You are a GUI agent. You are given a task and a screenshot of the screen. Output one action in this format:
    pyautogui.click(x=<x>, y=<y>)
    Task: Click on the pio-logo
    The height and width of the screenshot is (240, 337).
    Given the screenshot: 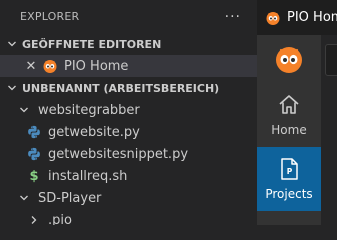 What is the action you would take?
    pyautogui.click(x=289, y=59)
    